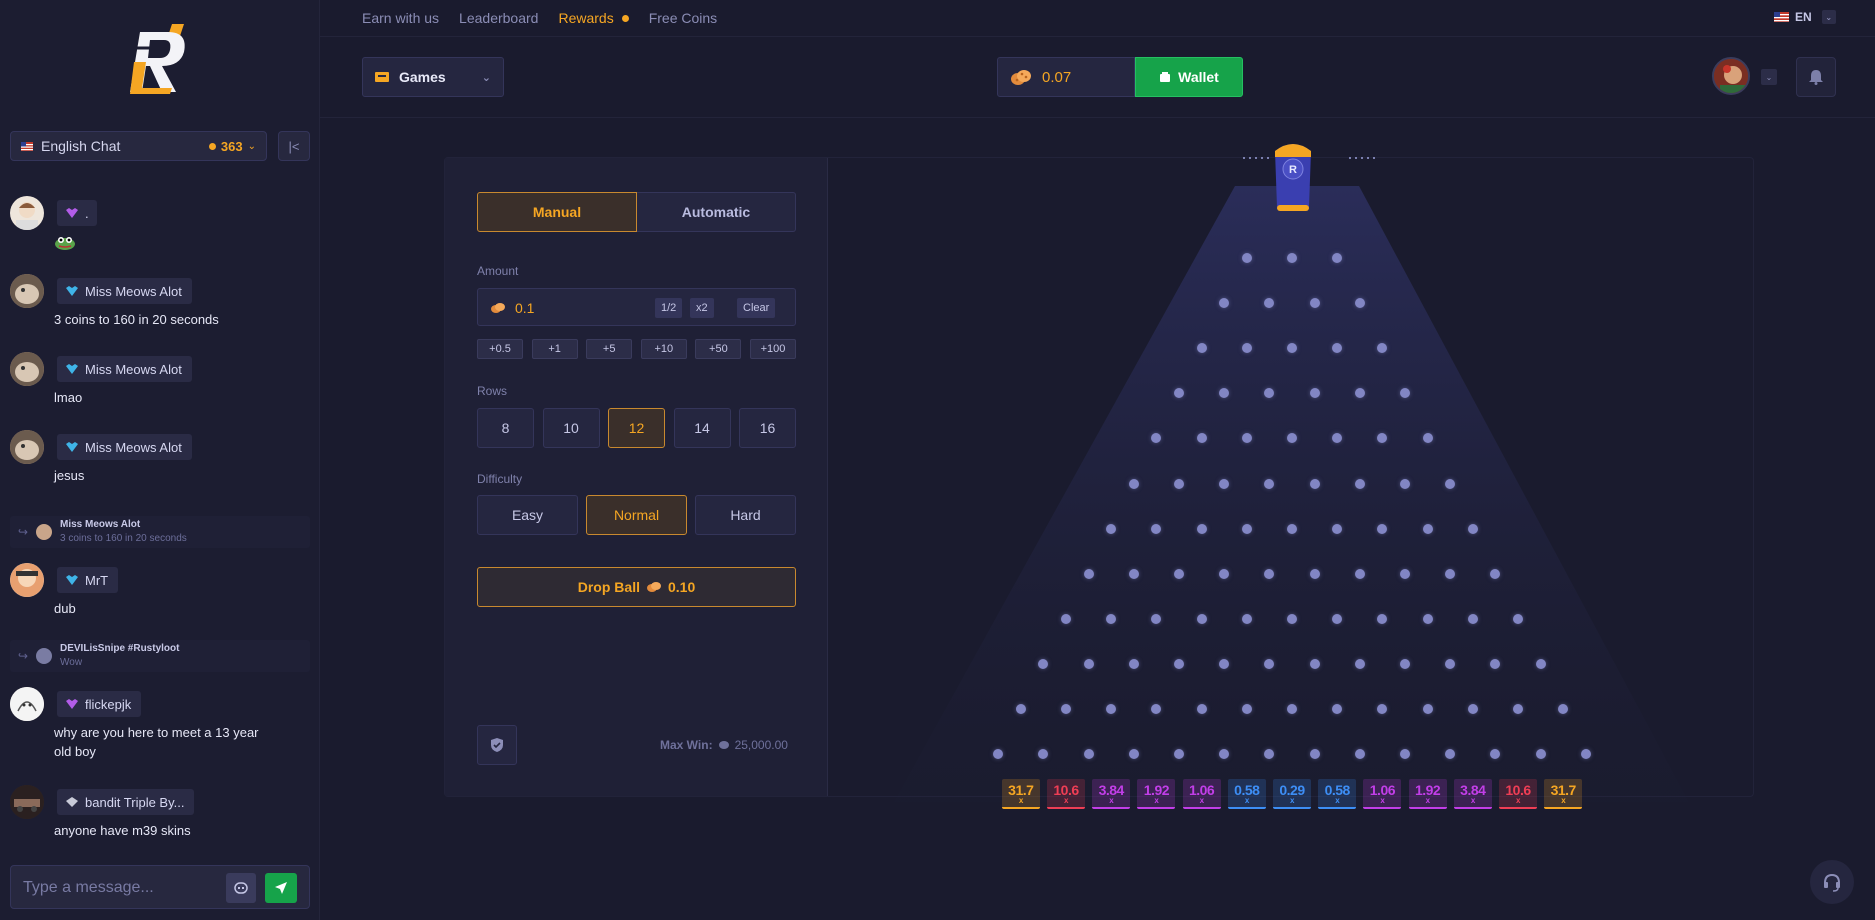 The height and width of the screenshot is (920, 1875). What do you see at coordinates (77, 213) in the screenshot?
I see `username-pill: .` at bounding box center [77, 213].